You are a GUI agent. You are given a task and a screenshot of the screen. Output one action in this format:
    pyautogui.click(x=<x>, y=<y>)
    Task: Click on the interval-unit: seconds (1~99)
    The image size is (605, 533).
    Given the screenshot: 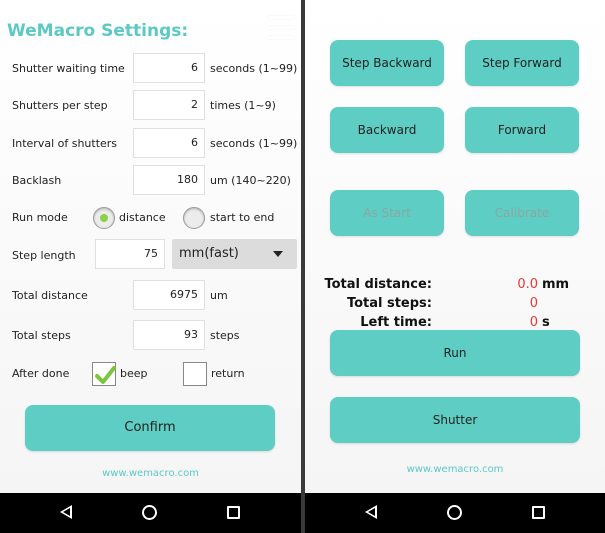 What is the action you would take?
    pyautogui.click(x=254, y=143)
    